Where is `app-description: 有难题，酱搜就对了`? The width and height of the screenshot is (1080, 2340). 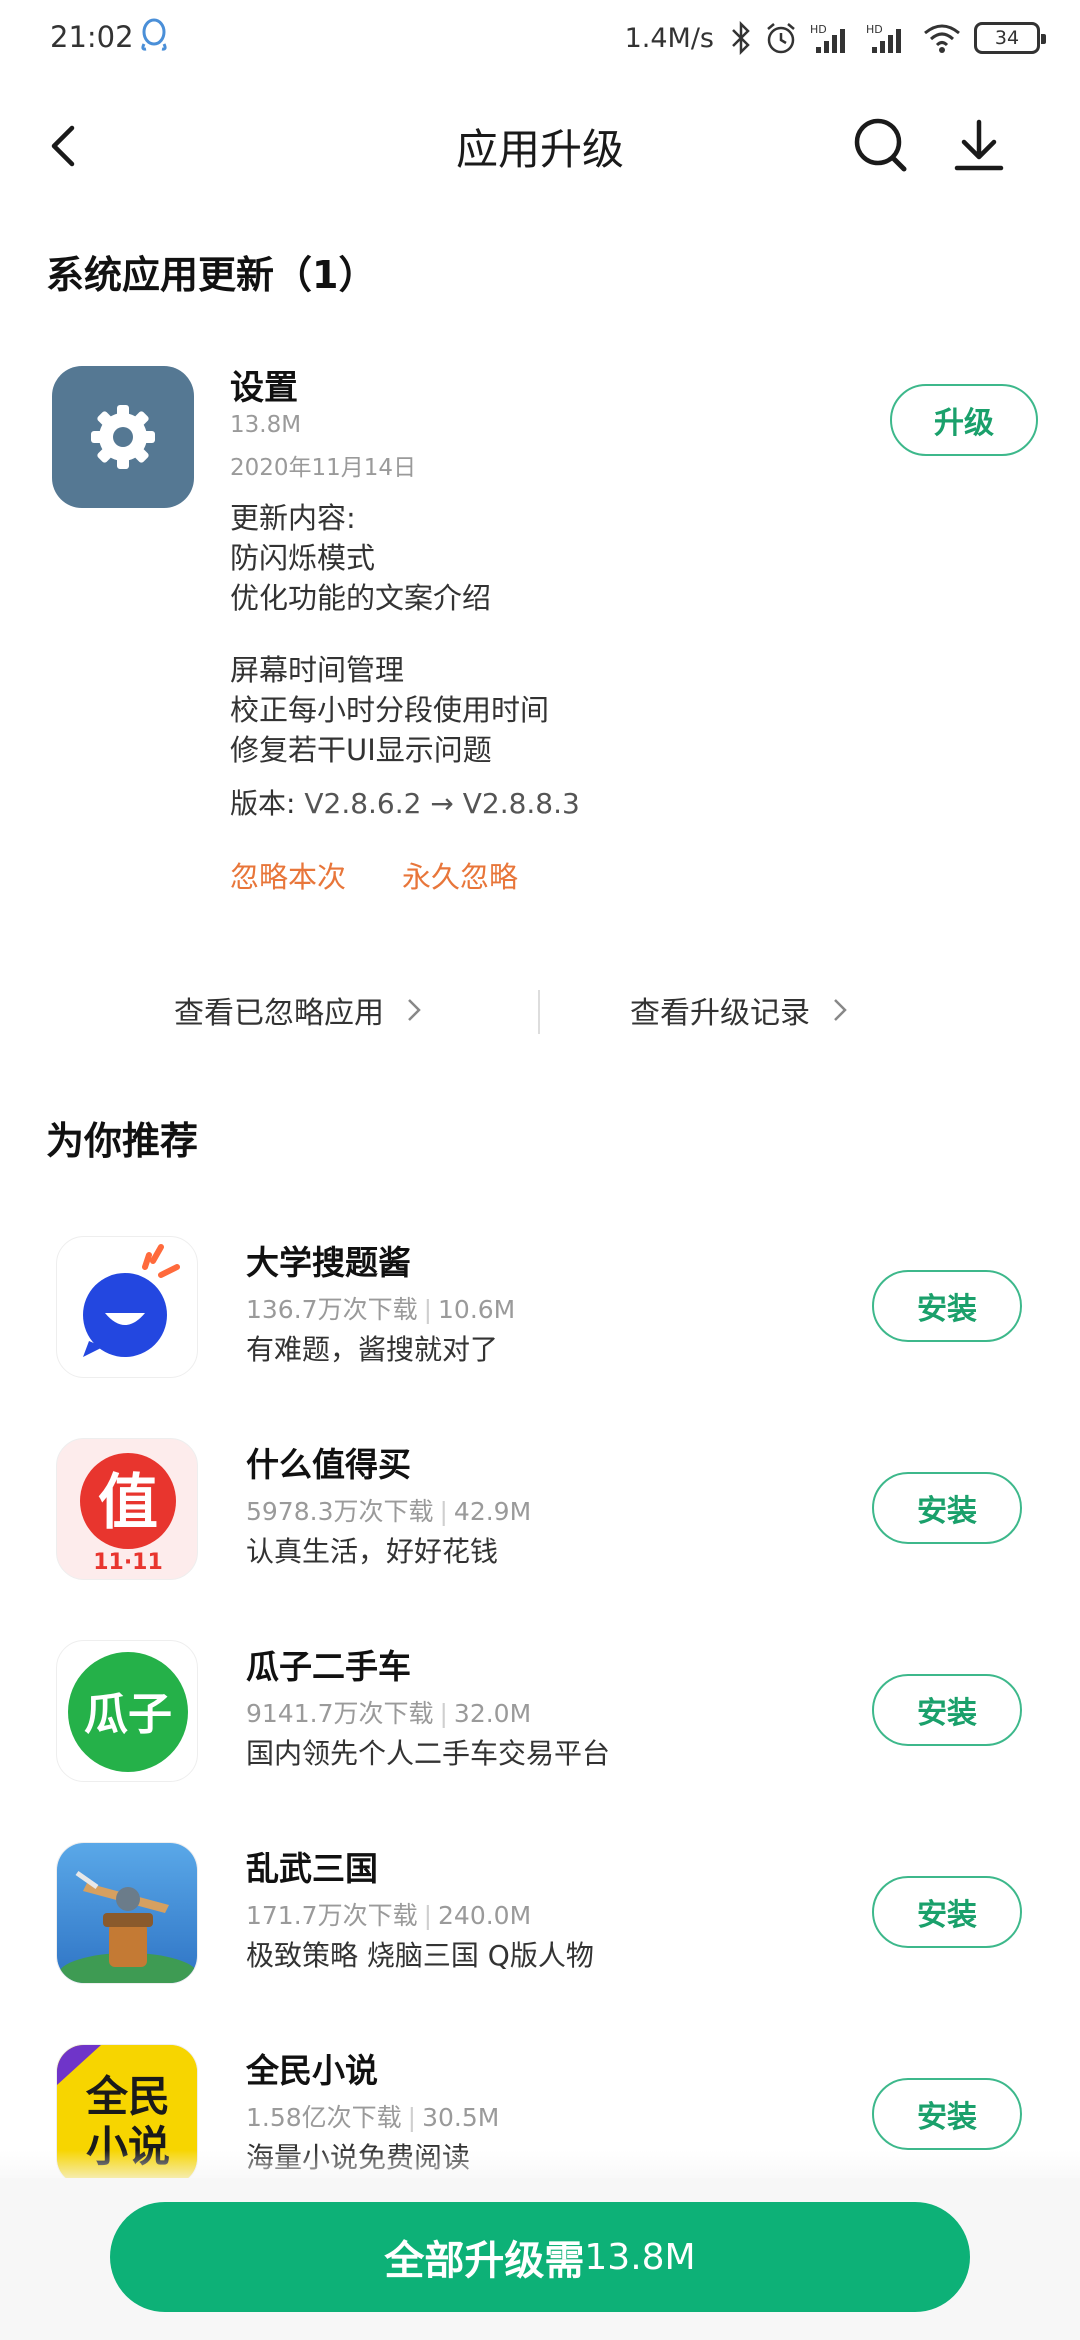 app-description: 有难题，酱搜就对了 is located at coordinates (372, 1349).